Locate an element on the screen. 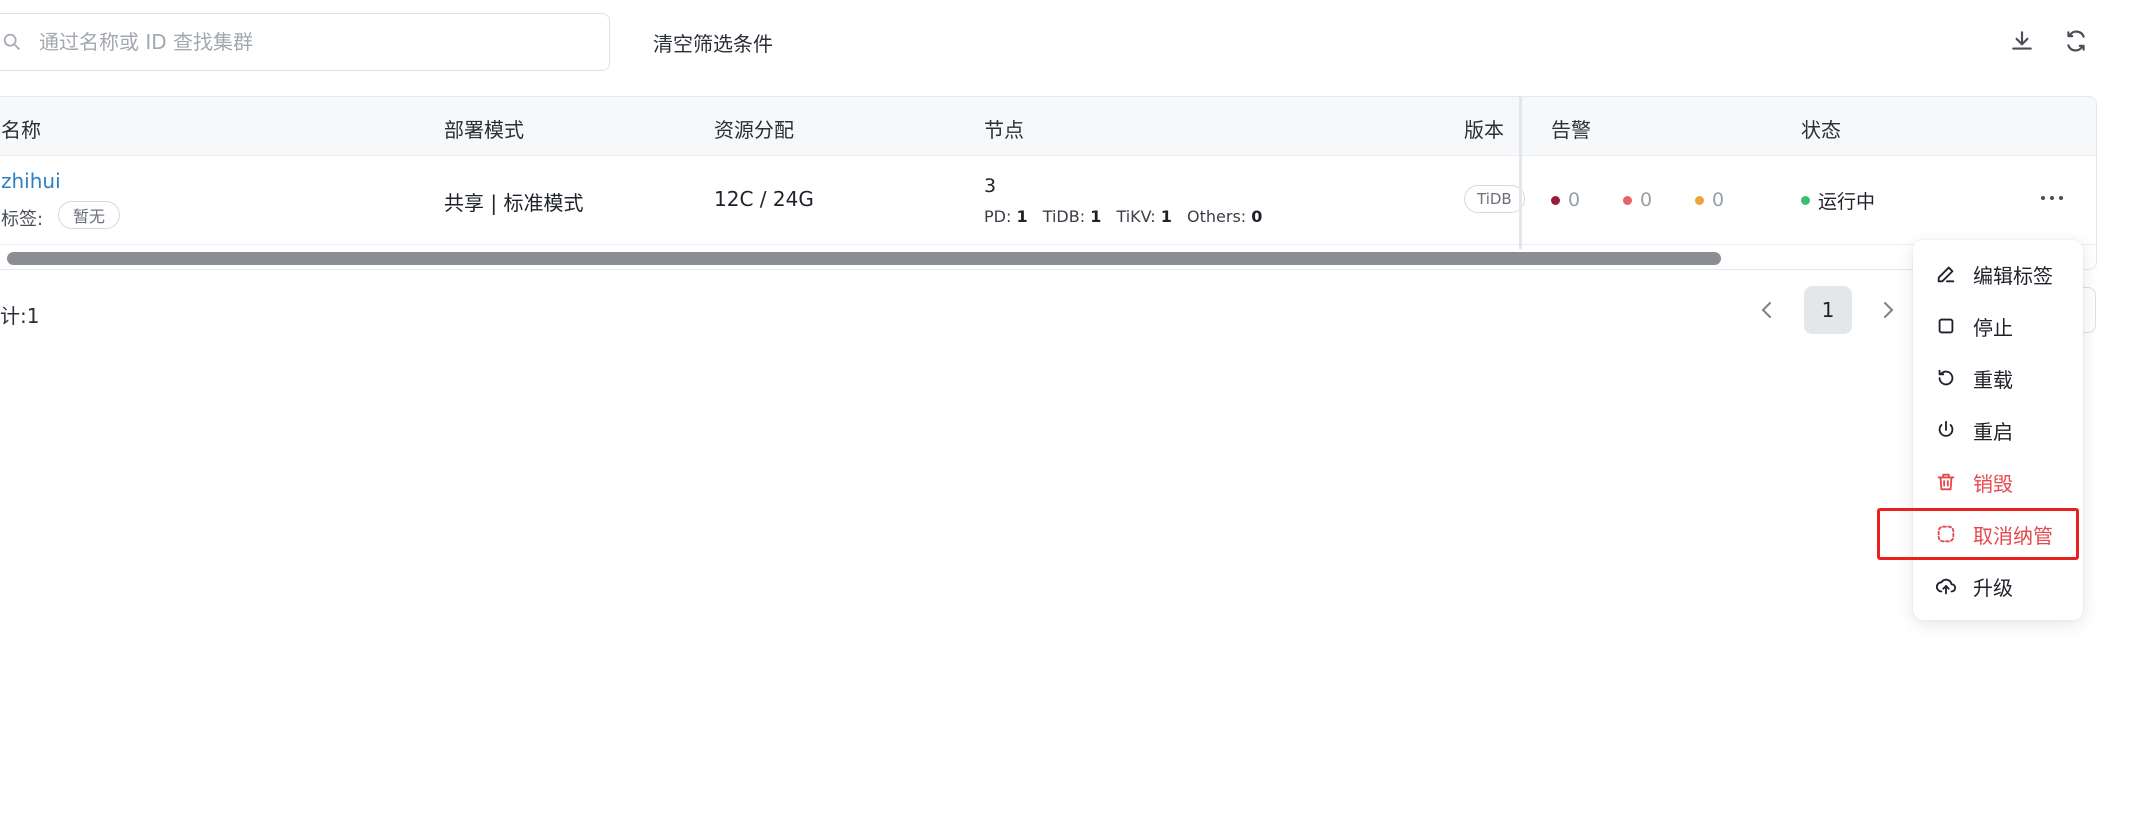  column-header-deploy-mode: 部署模式 is located at coordinates (484, 130).